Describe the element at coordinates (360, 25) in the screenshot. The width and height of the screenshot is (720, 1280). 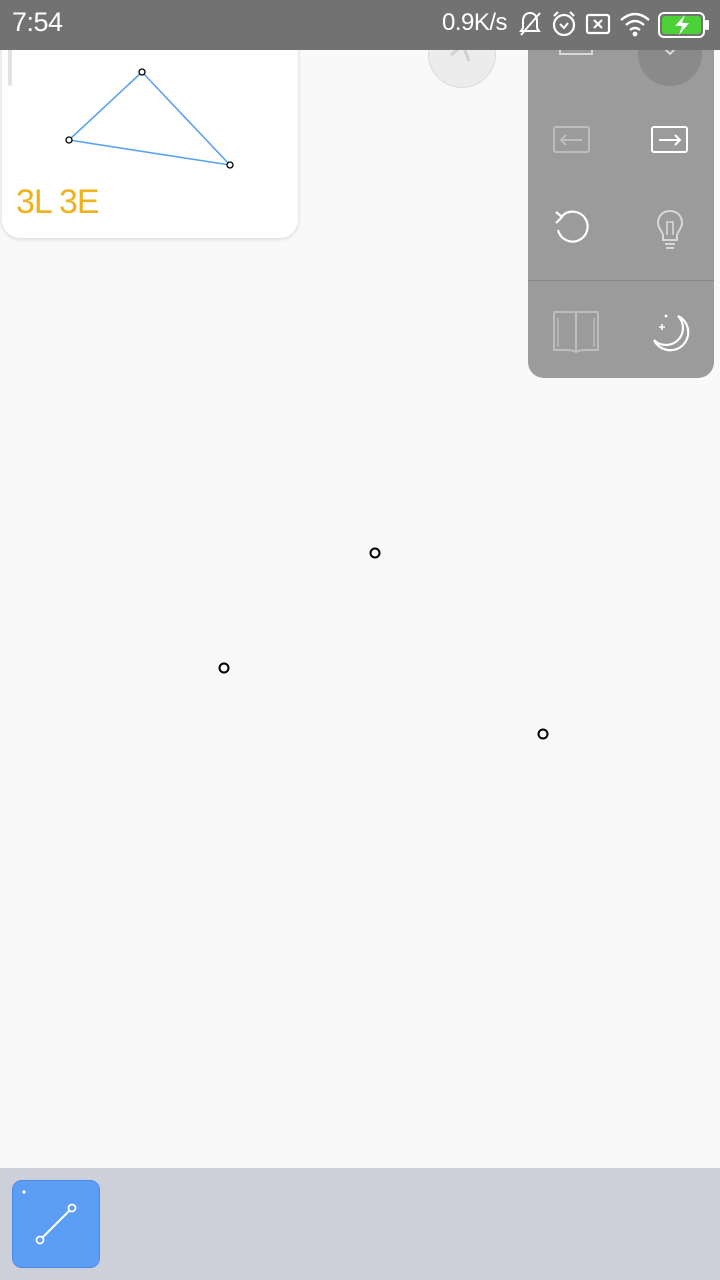
I see `status-bar: 7:54 0.9K/s` at that location.